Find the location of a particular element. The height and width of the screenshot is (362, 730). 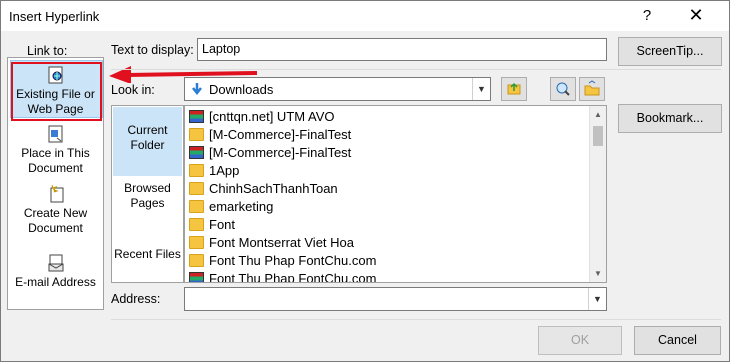

browse-web-icon is located at coordinates (563, 89).